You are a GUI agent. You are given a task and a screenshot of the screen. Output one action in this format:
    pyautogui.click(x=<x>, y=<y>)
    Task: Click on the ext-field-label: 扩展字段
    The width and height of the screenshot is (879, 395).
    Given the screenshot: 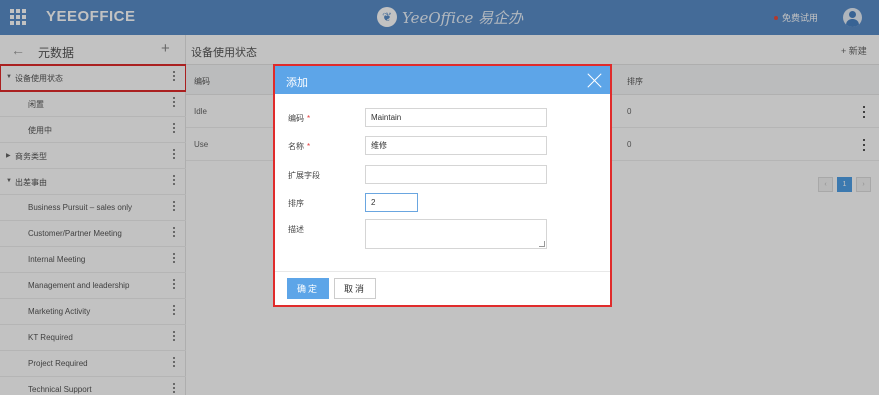 What is the action you would take?
    pyautogui.click(x=304, y=175)
    